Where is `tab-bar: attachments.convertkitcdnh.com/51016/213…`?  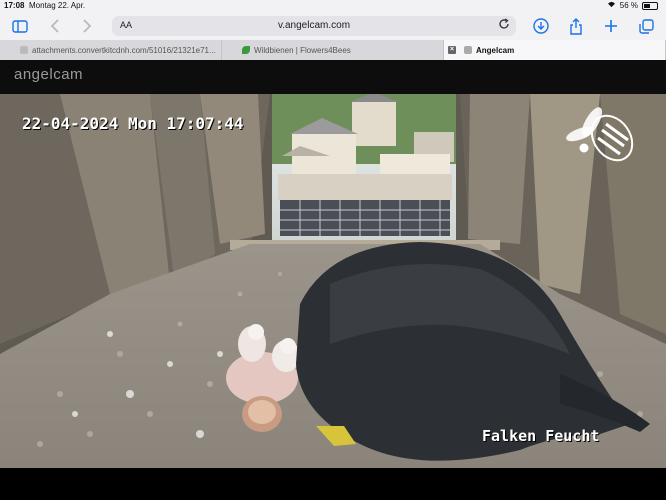 tab-bar: attachments.convertkitcdnh.com/51016/213… is located at coordinates (333, 50).